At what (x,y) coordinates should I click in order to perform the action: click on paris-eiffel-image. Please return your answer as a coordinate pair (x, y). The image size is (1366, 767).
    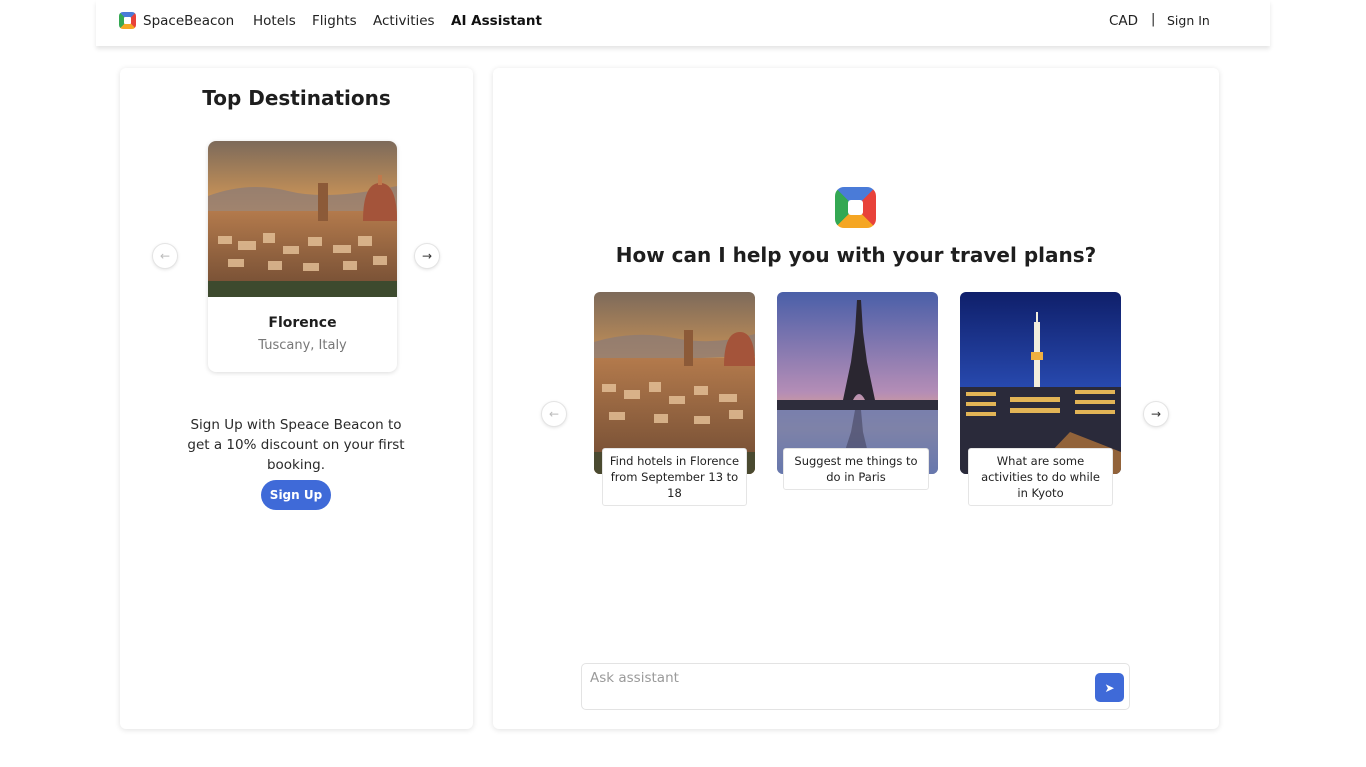
    Looking at the image, I should click on (857, 383).